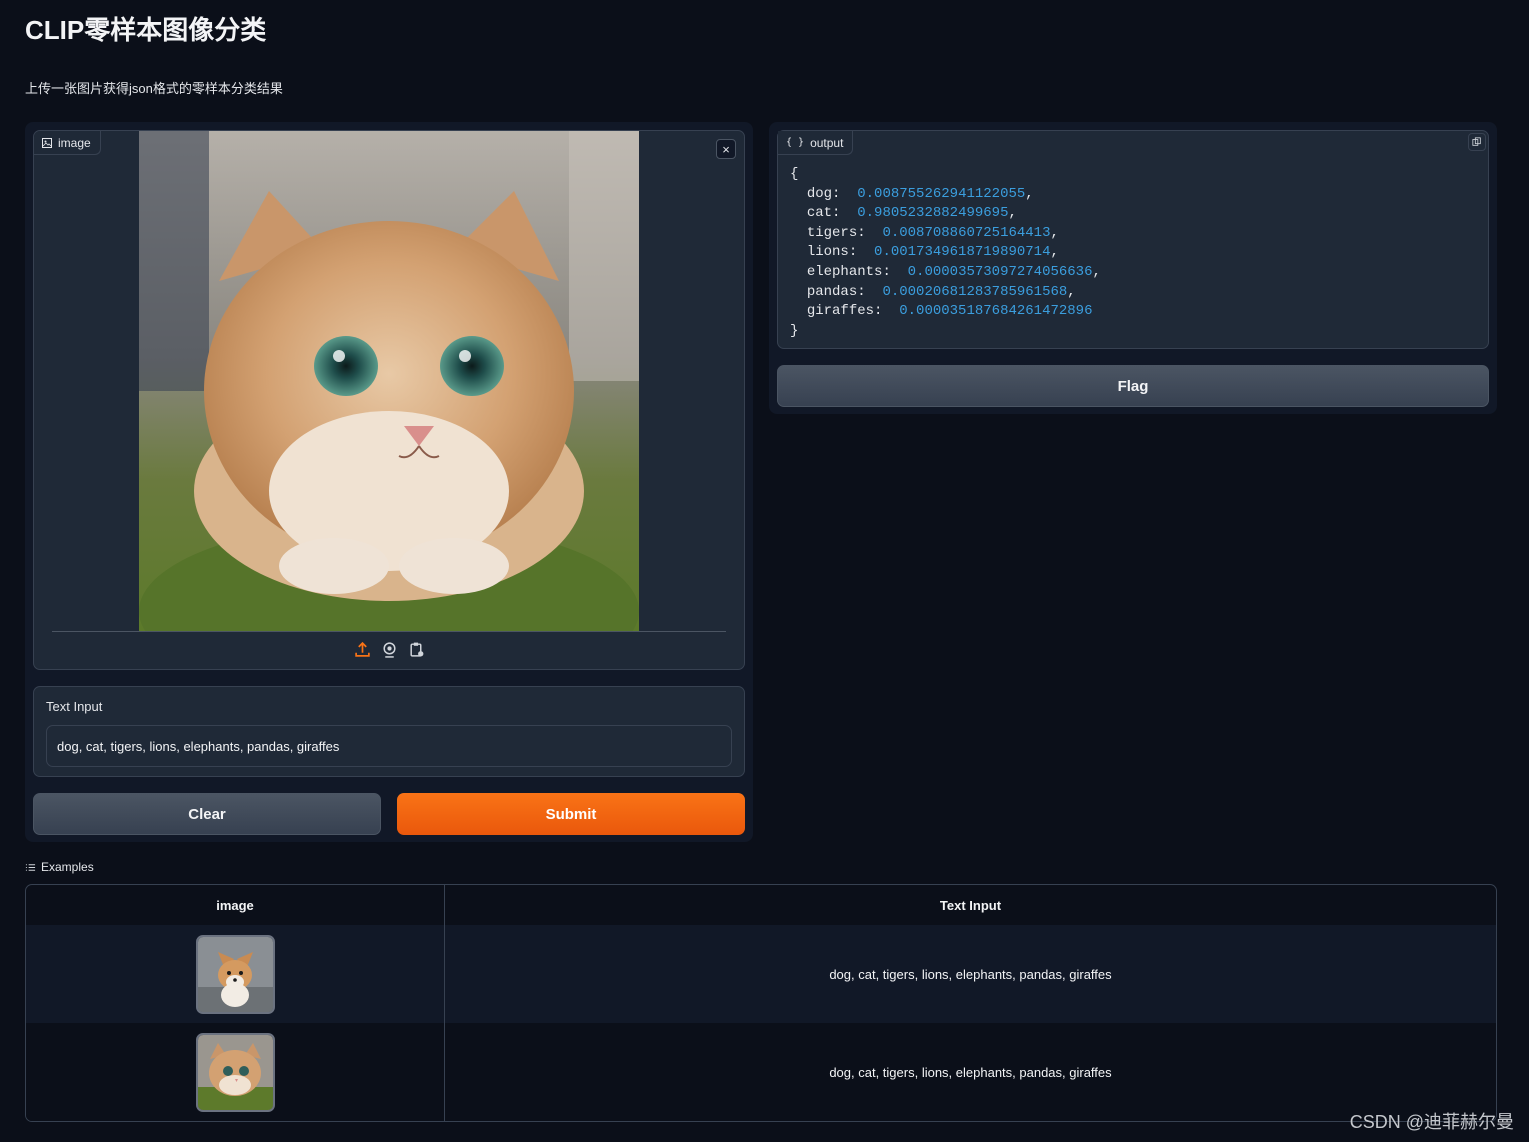 The height and width of the screenshot is (1142, 1529). Describe the element at coordinates (819, 193) in the screenshot. I see `json-key-dog: dog` at that location.